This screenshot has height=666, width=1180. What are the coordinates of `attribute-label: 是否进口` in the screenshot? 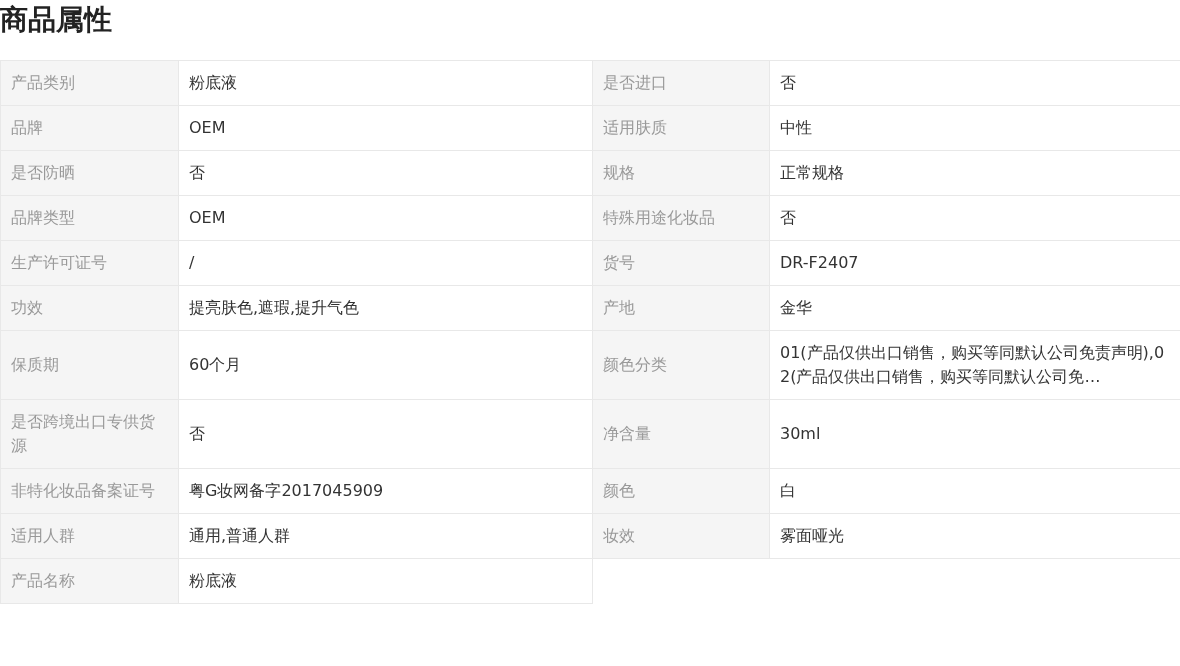 It's located at (681, 83).